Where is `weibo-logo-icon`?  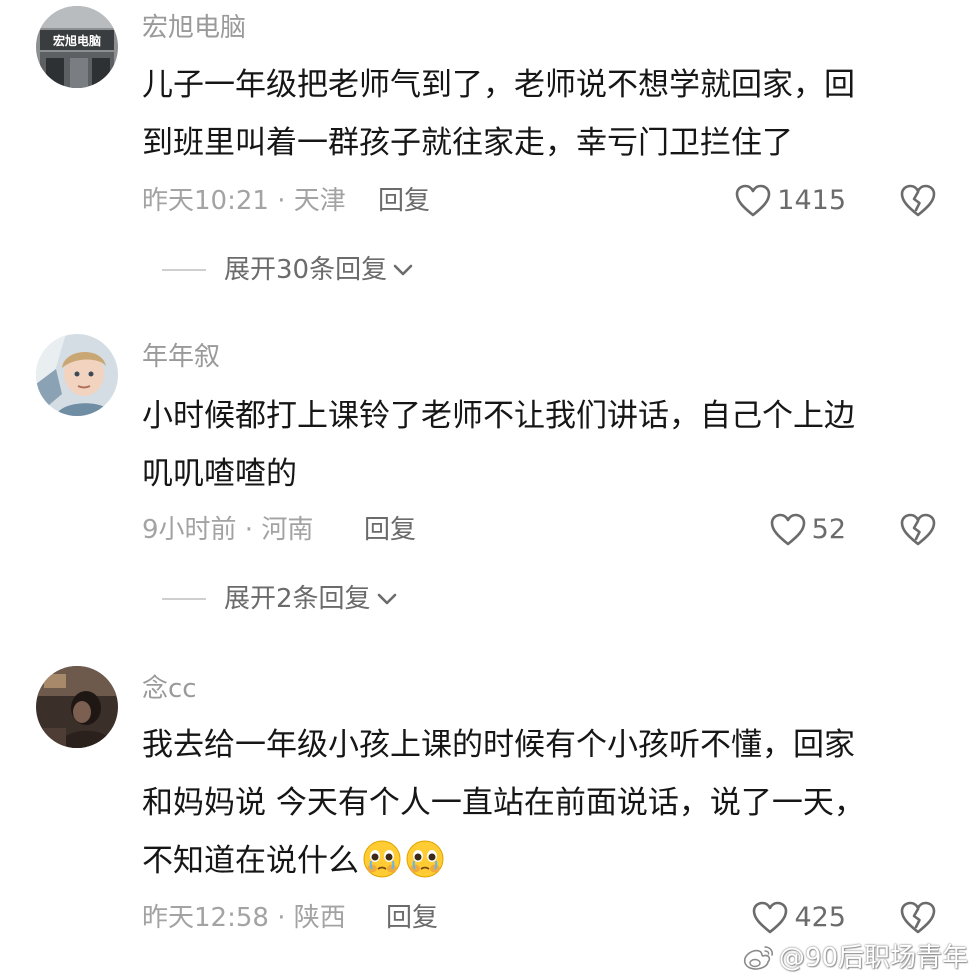
weibo-logo-icon is located at coordinates (758, 958).